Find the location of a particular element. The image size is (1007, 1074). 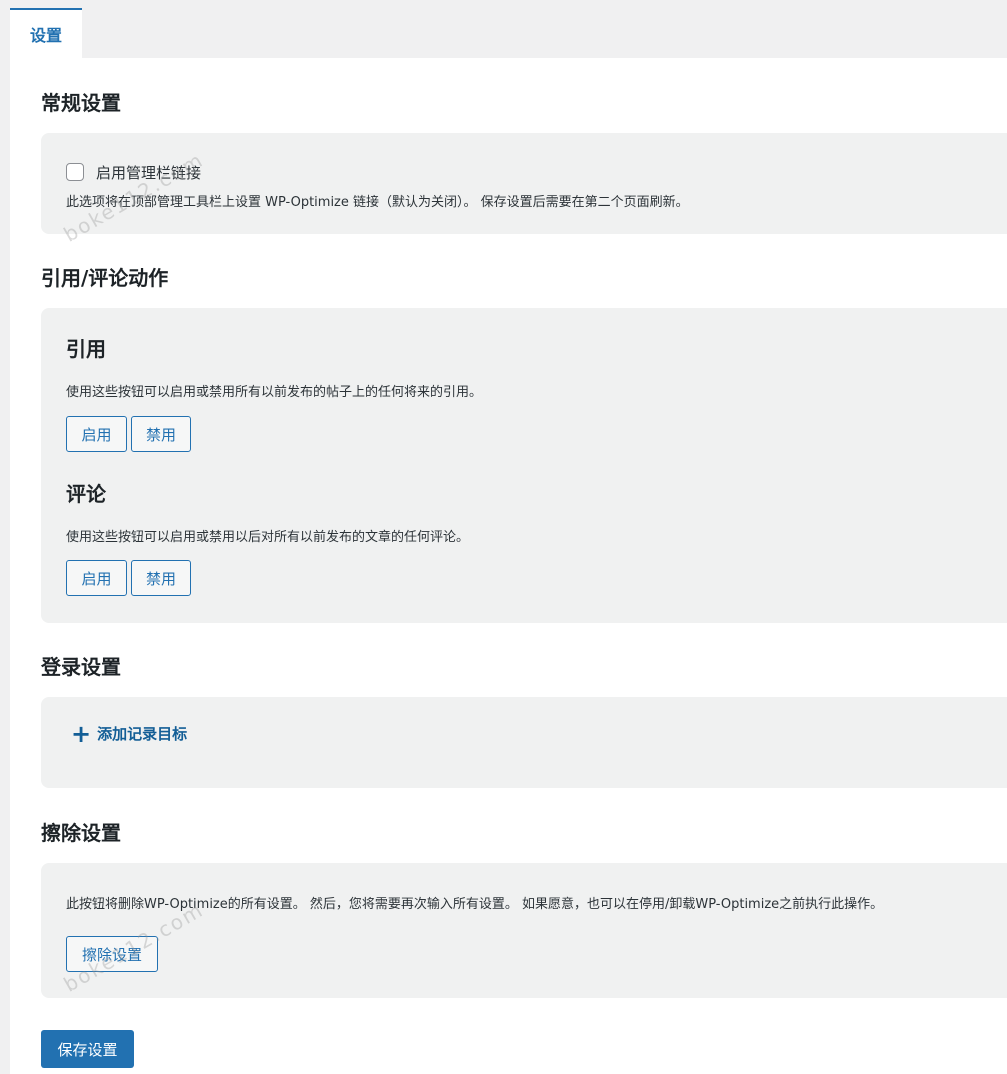

wipe-settings-button: 擦除设置 is located at coordinates (112, 954).